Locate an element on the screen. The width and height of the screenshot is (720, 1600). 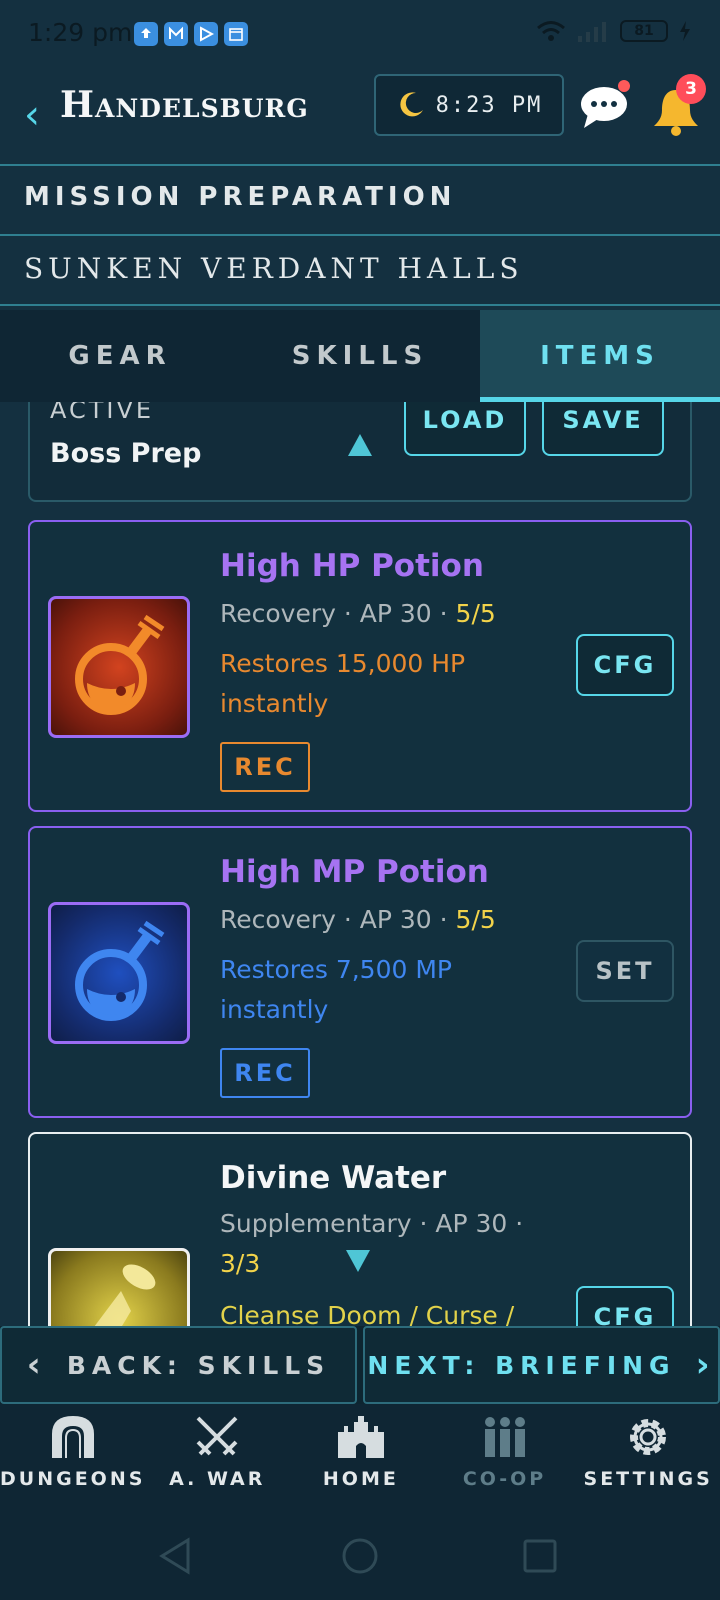
load-button: LOAD is located at coordinates (465, 429).